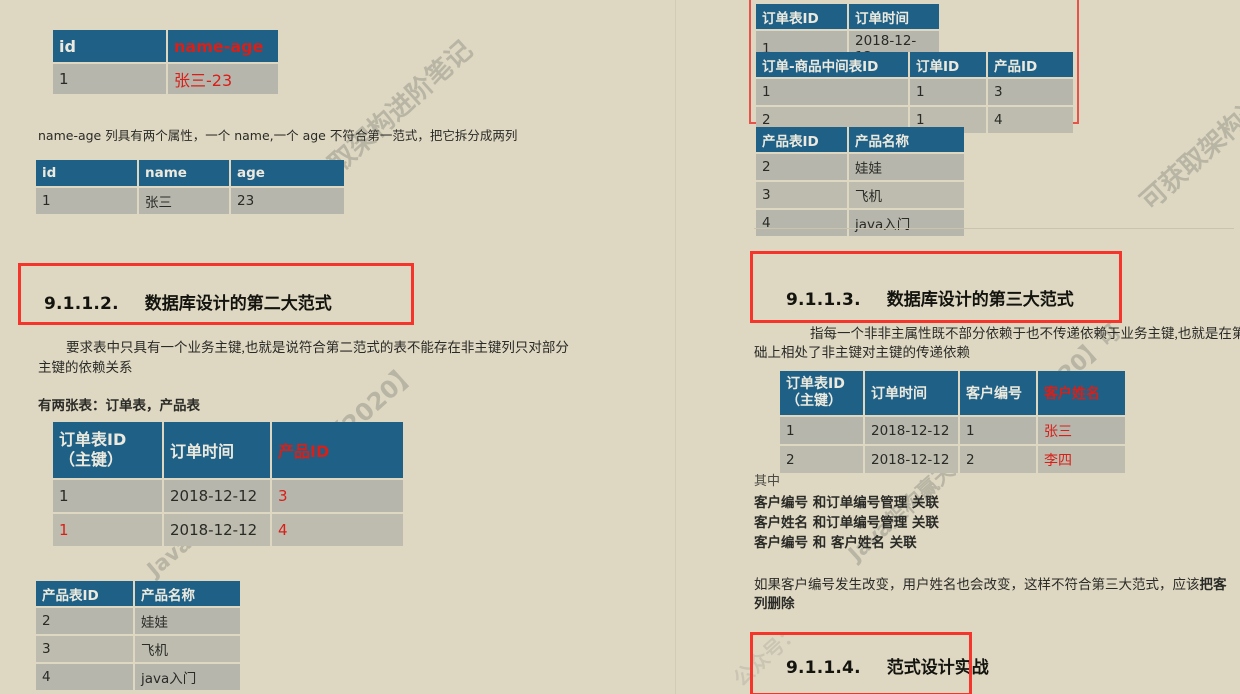  Describe the element at coordinates (823, 300) in the screenshot. I see `heading-number: 9.1.1.3.` at that location.